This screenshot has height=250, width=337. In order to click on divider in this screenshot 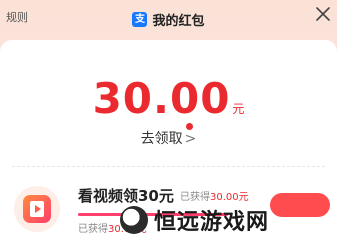, I will do `click(168, 166)`.